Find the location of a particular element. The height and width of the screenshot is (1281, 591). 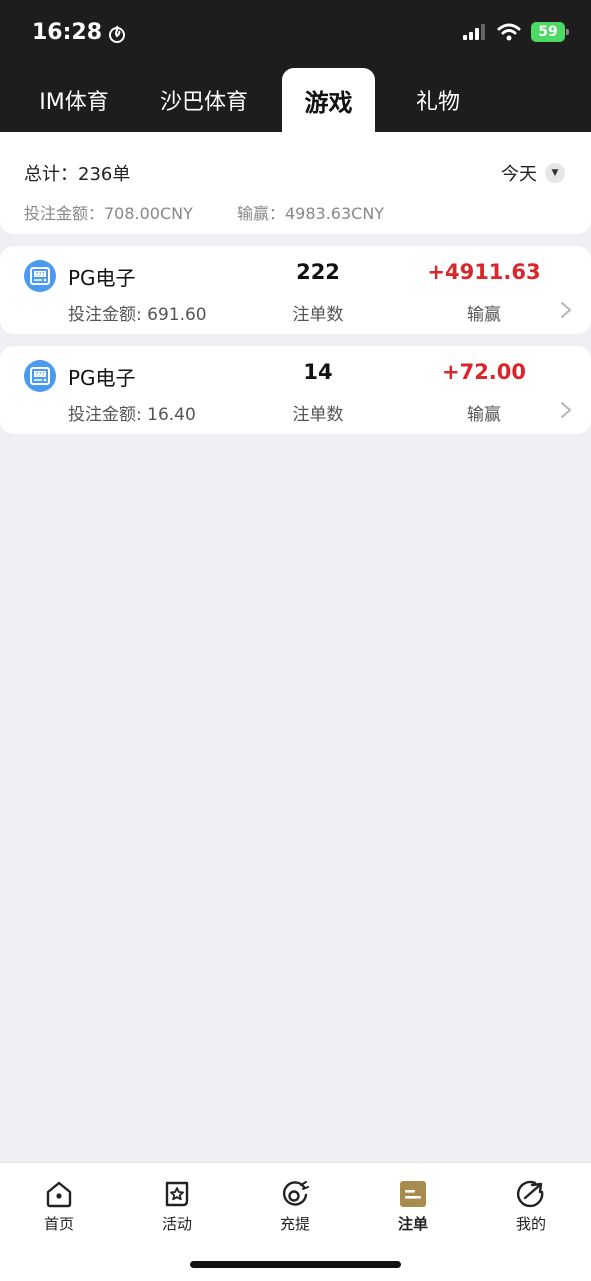

signal-icon is located at coordinates (474, 32).